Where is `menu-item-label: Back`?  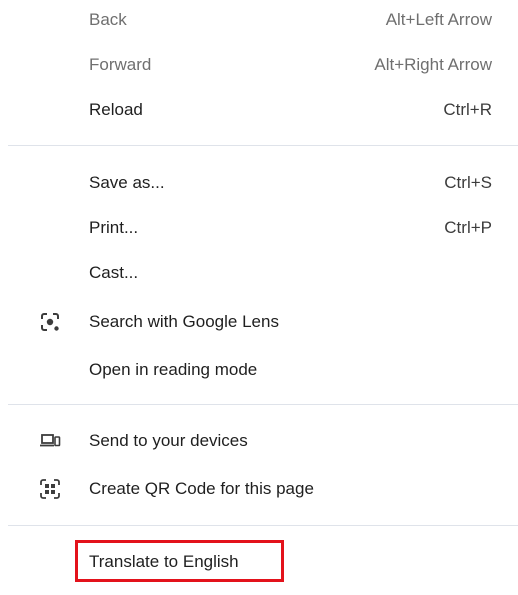
menu-item-label: Back is located at coordinates (108, 19).